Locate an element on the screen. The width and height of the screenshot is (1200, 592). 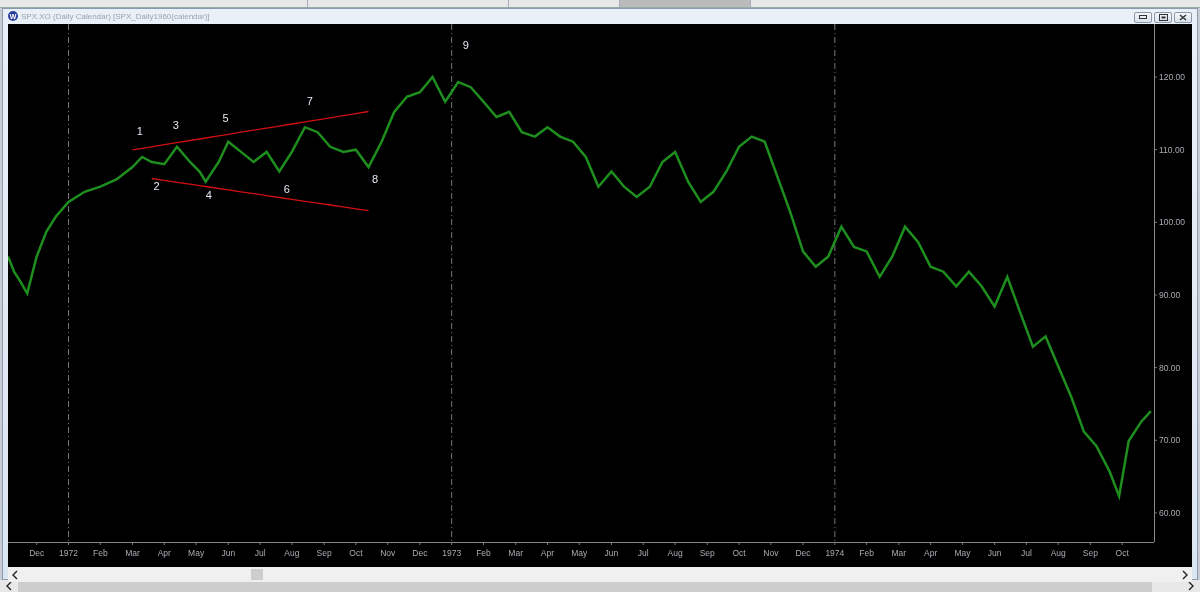
axis-label: 1974 is located at coordinates (835, 553).